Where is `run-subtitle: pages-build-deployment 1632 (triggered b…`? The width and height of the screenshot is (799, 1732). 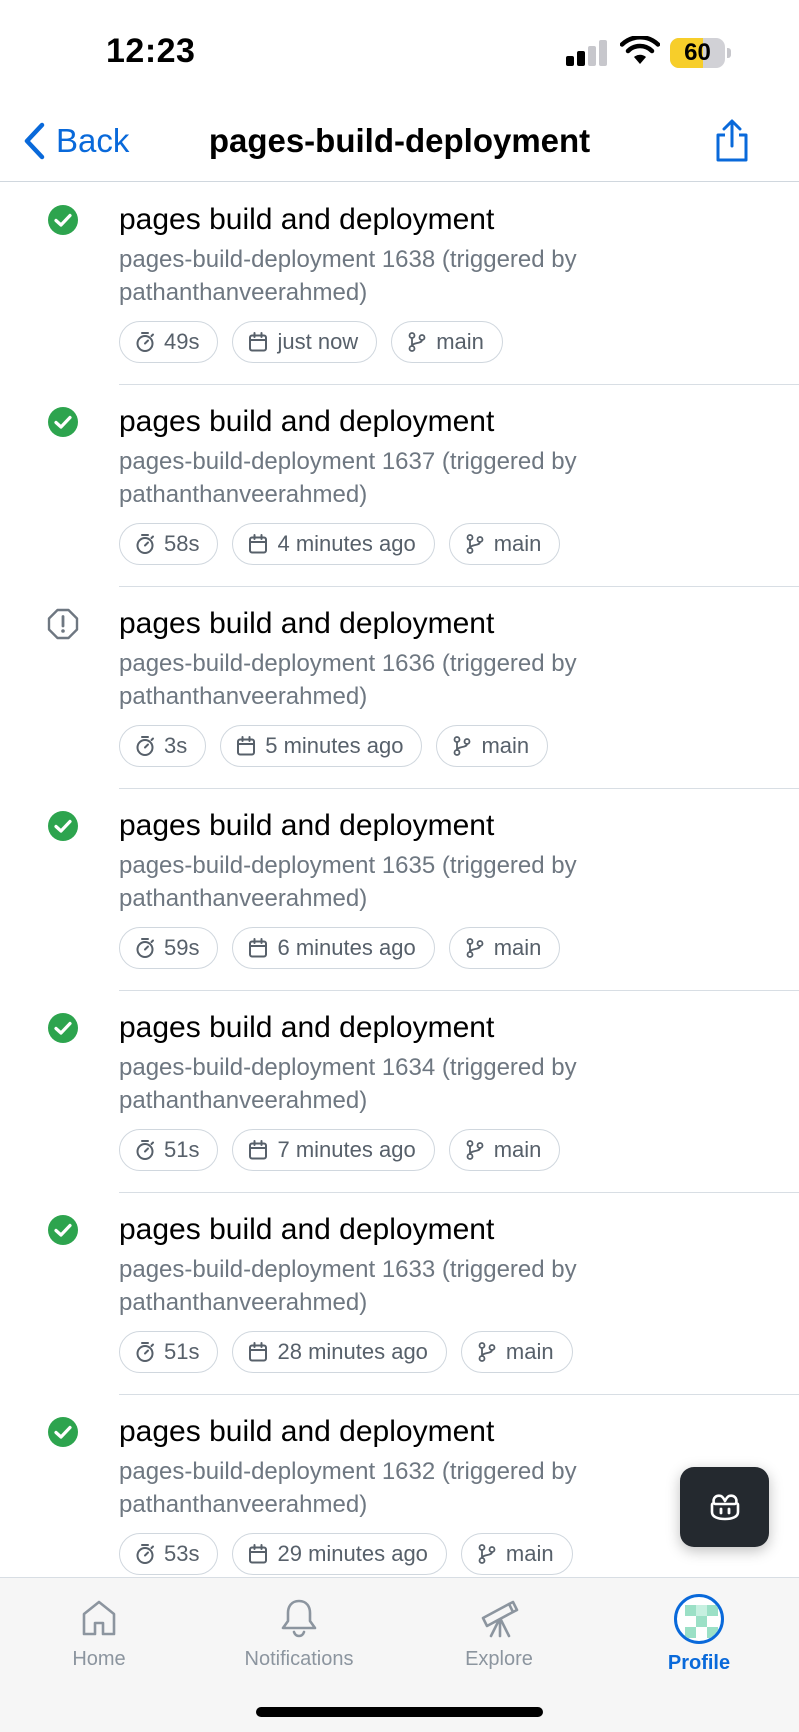
run-subtitle: pages-build-deployment 1632 (triggered b… is located at coordinates (348, 1488).